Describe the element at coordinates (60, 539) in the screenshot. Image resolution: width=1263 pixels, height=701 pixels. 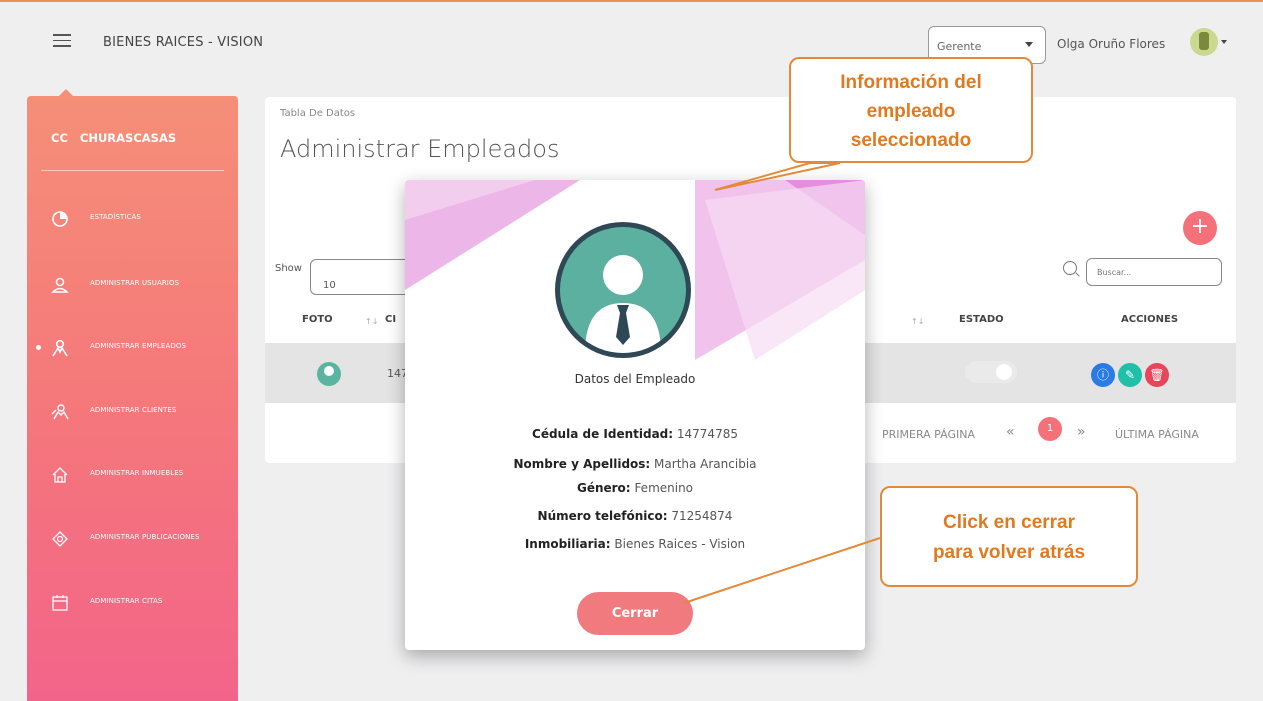
I see `tag-icon` at that location.